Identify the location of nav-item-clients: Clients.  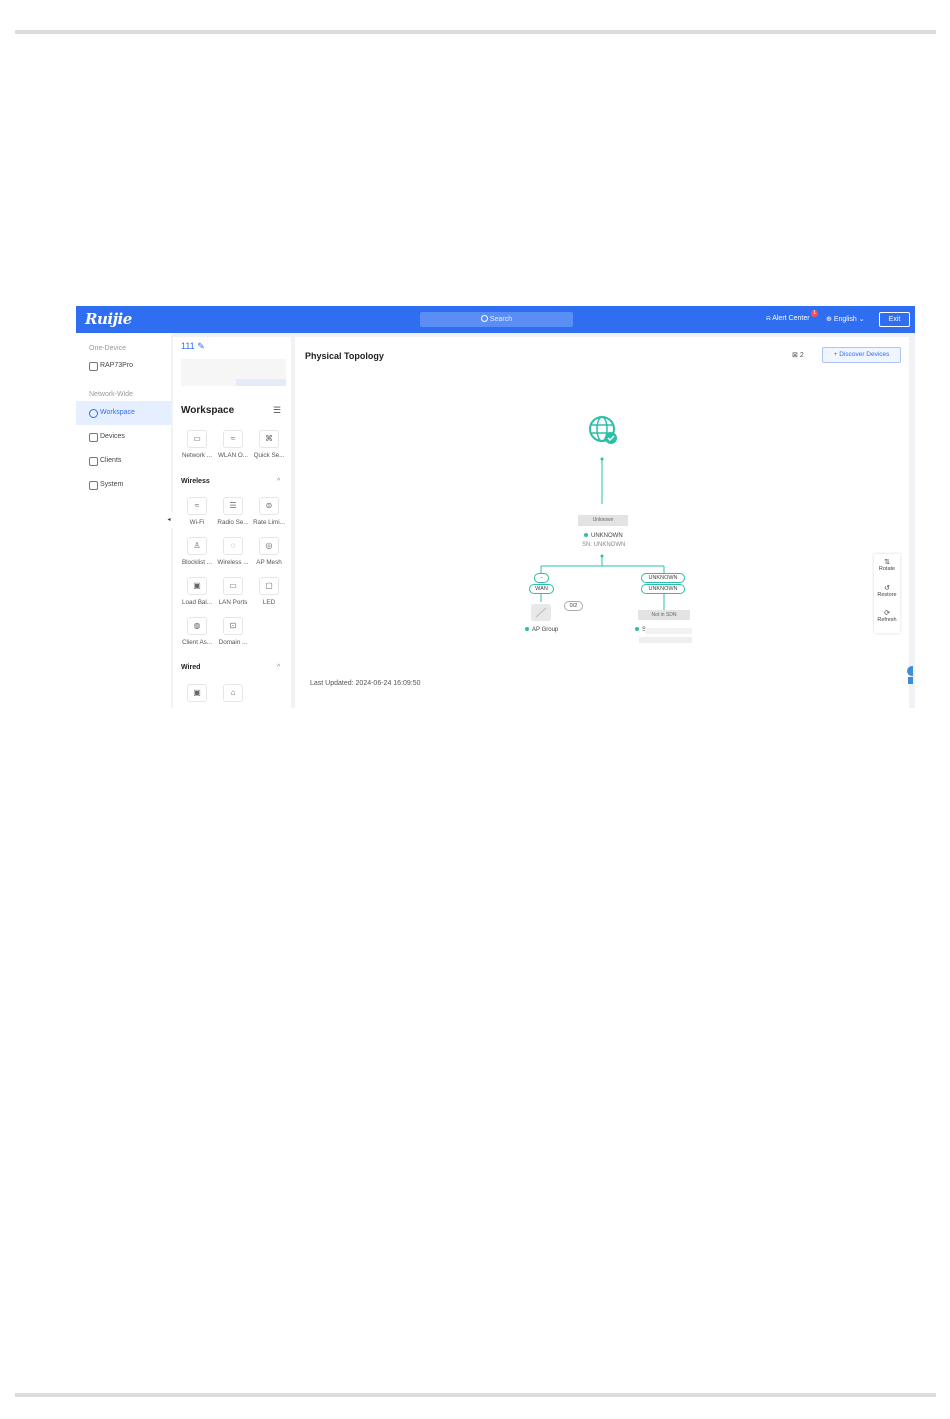
(123, 461).